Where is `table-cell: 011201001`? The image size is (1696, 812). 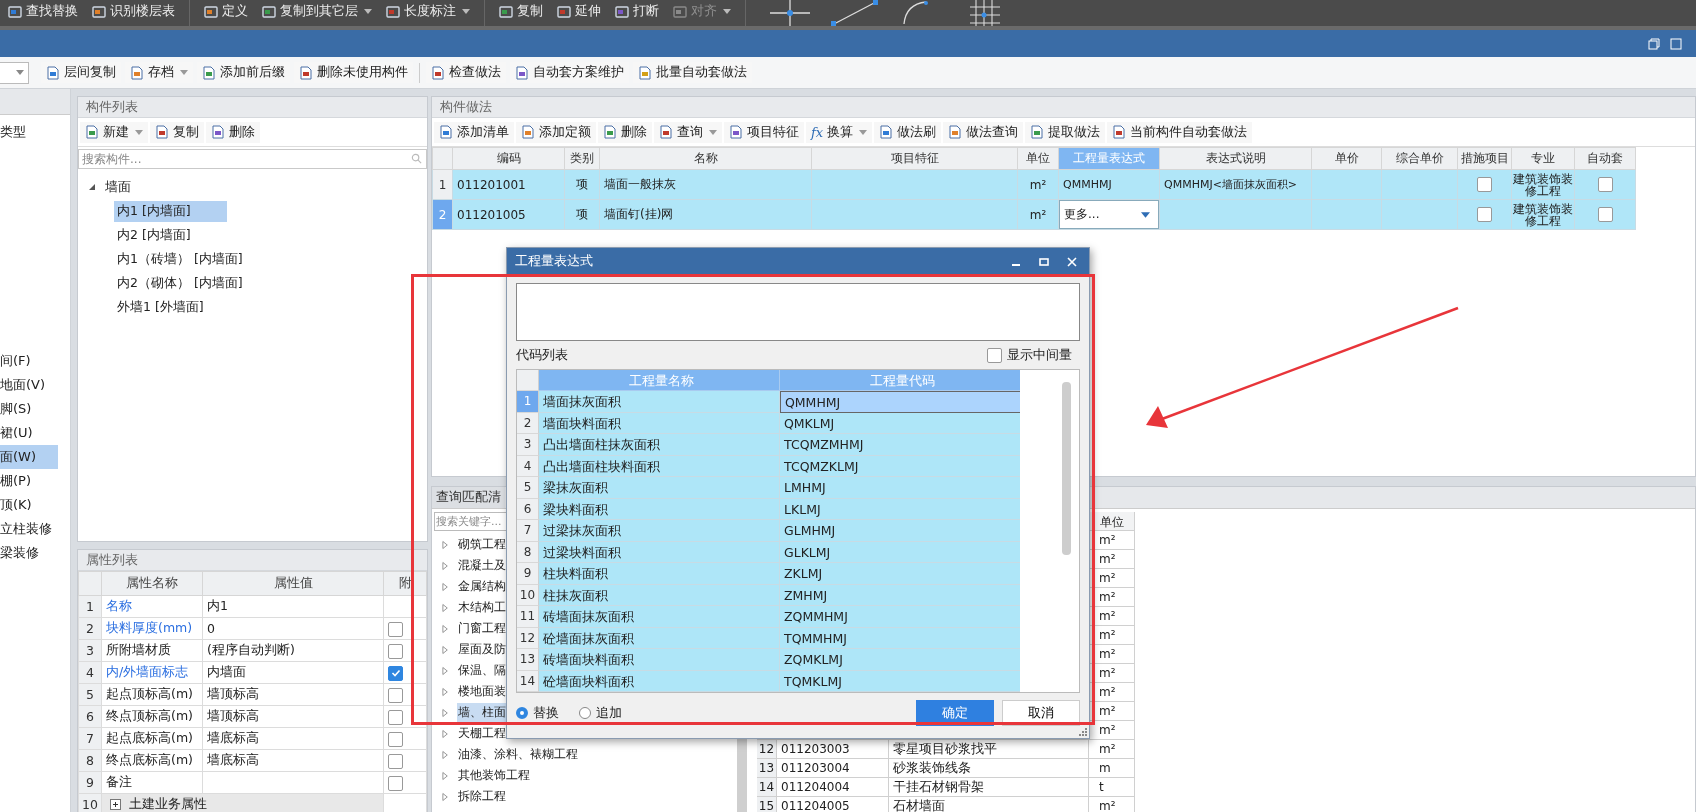
table-cell: 011201001 is located at coordinates (508, 184).